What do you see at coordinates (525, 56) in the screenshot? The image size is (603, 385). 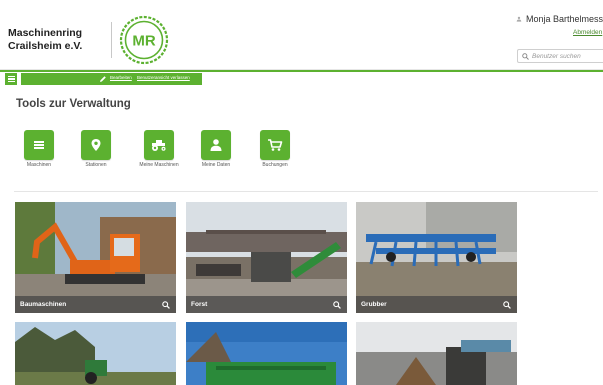 I see `search-icon` at bounding box center [525, 56].